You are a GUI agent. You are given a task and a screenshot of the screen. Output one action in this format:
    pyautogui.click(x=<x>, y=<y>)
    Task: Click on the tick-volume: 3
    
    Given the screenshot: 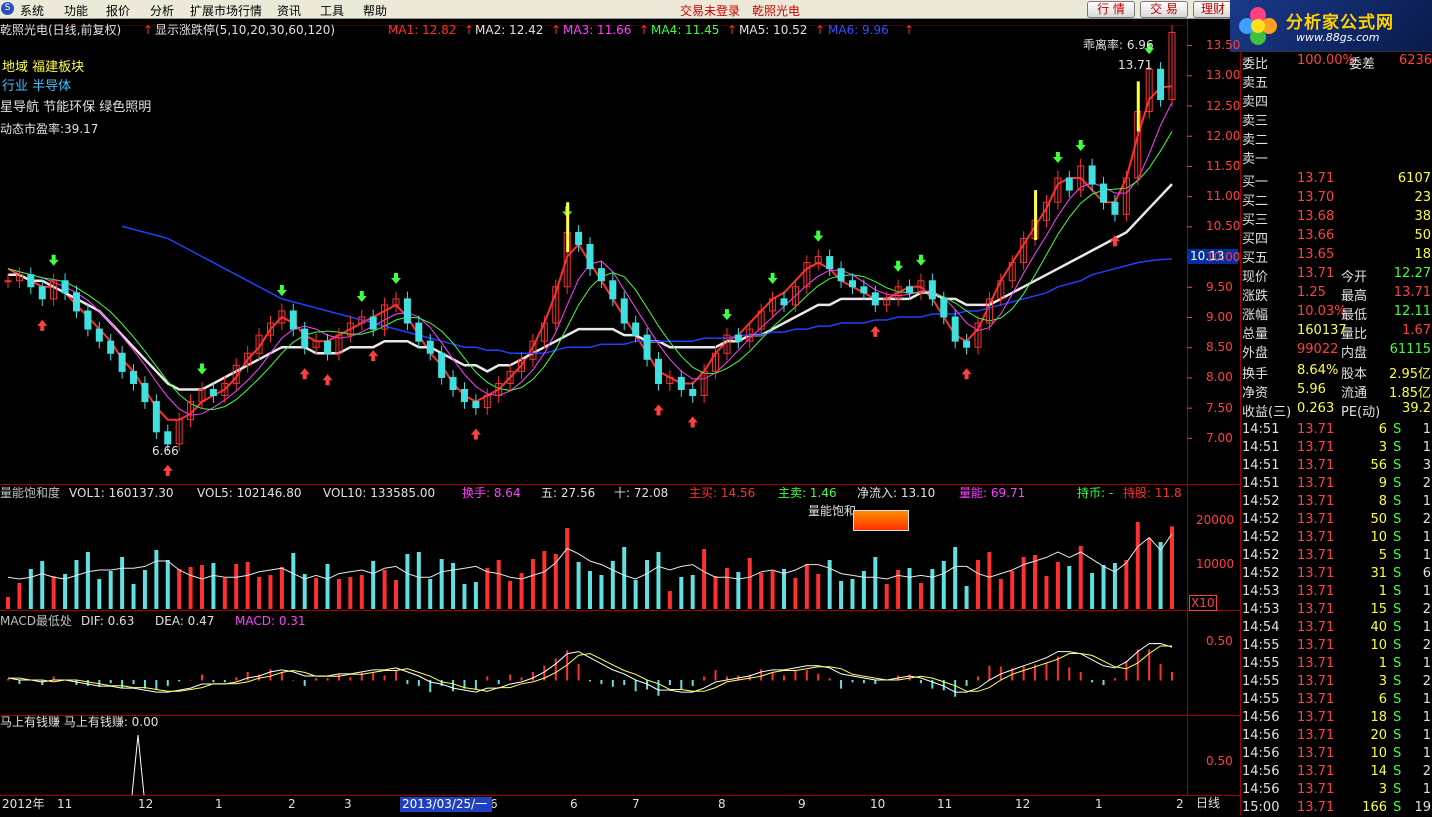 What is the action you would take?
    pyautogui.click(x=1382, y=681)
    